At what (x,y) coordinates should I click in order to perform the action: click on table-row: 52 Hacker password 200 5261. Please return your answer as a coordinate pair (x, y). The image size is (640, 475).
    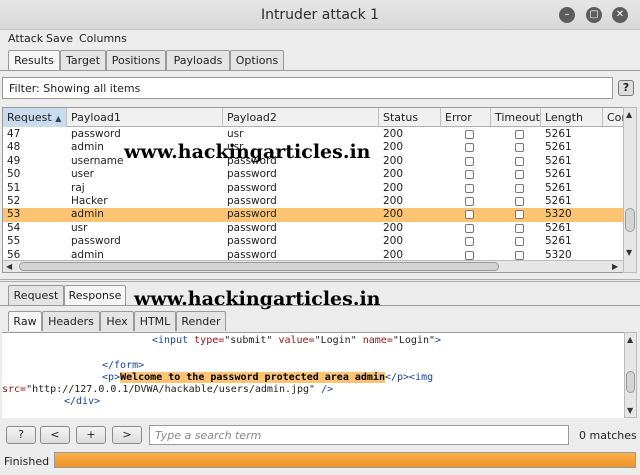
    Looking at the image, I should click on (313, 201).